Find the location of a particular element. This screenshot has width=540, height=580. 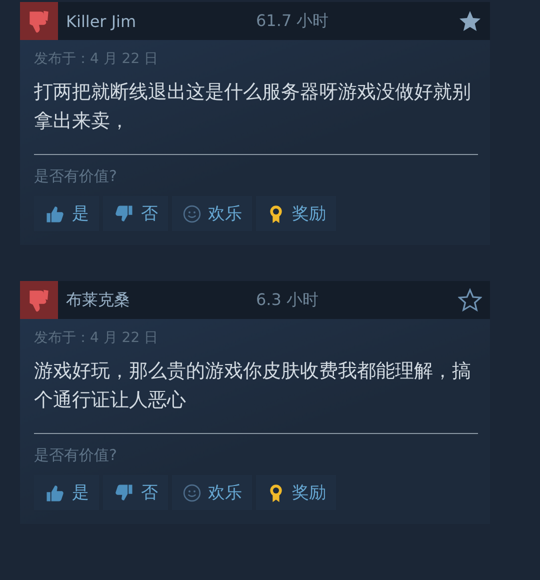

review-text: 打两把就断线退出这是什么服务器呀游戏没做好就别拿出来卖， is located at coordinates (253, 107).